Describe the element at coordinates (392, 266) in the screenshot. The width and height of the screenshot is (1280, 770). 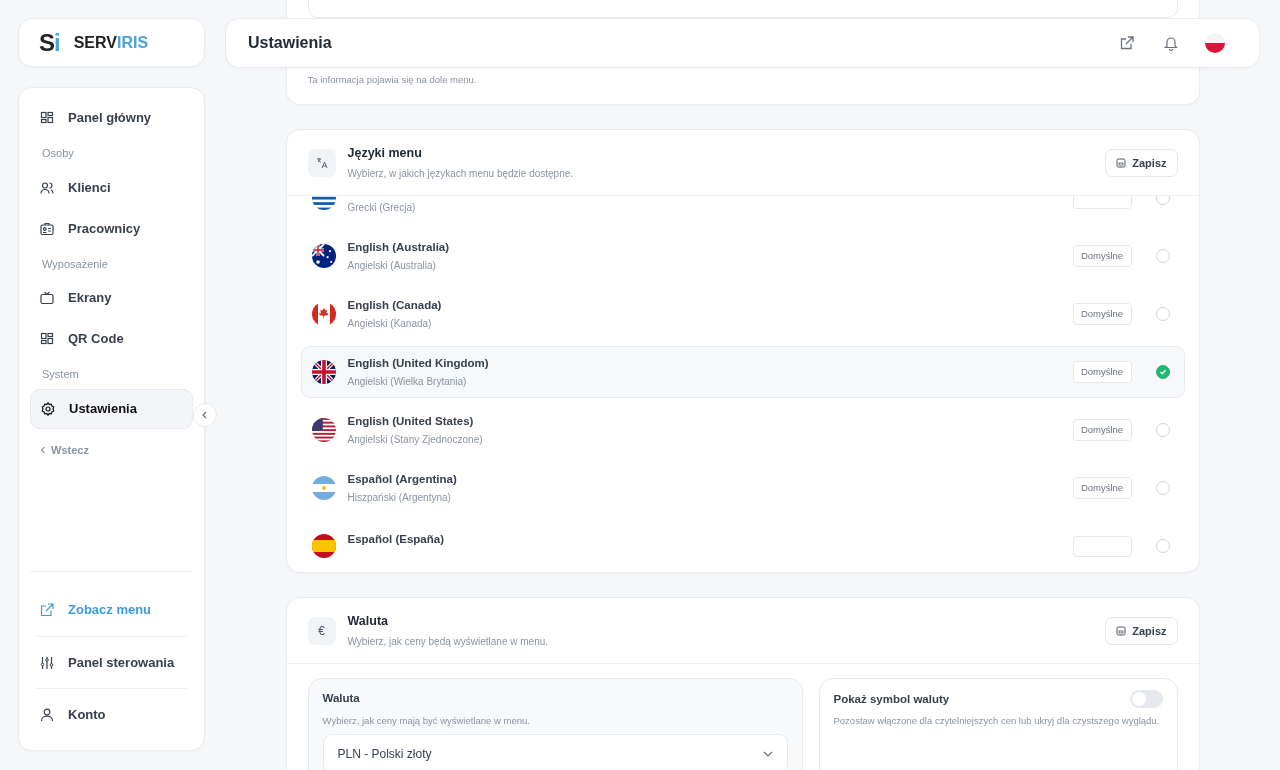
I see `language-native-name: Angielski (Australia)` at that location.